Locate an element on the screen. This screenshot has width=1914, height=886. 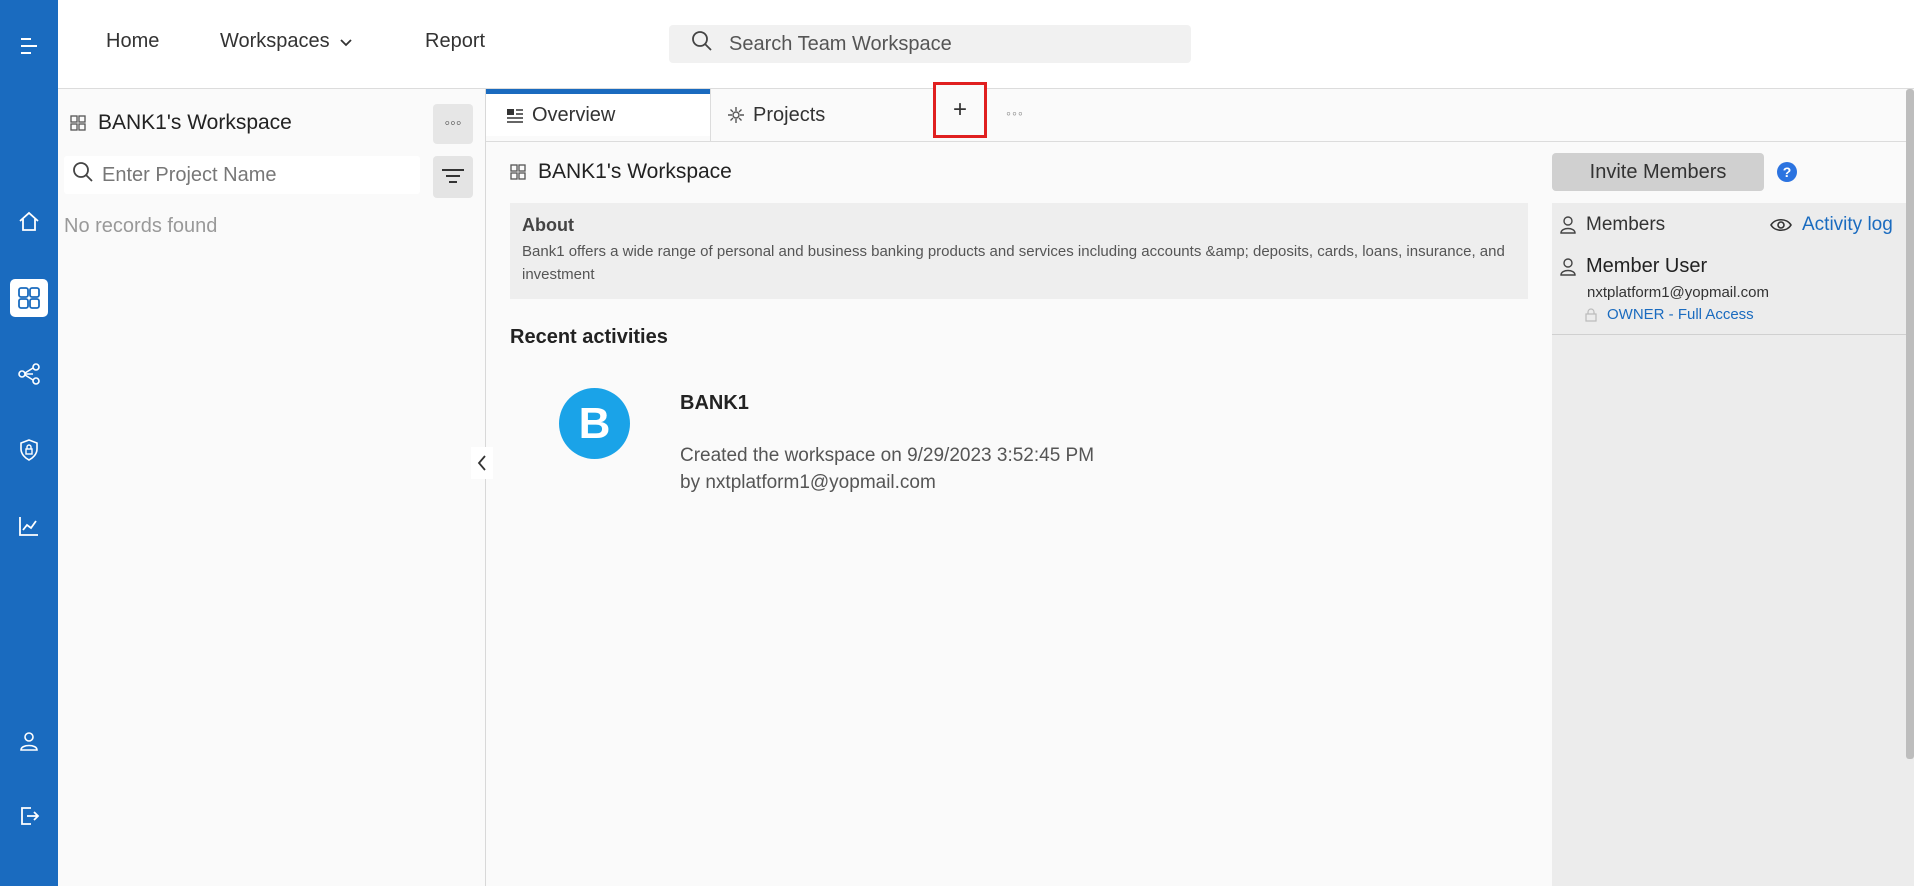
tab-bar: Overview Projects + ◦◦◦ is located at coordinates (1200, 112).